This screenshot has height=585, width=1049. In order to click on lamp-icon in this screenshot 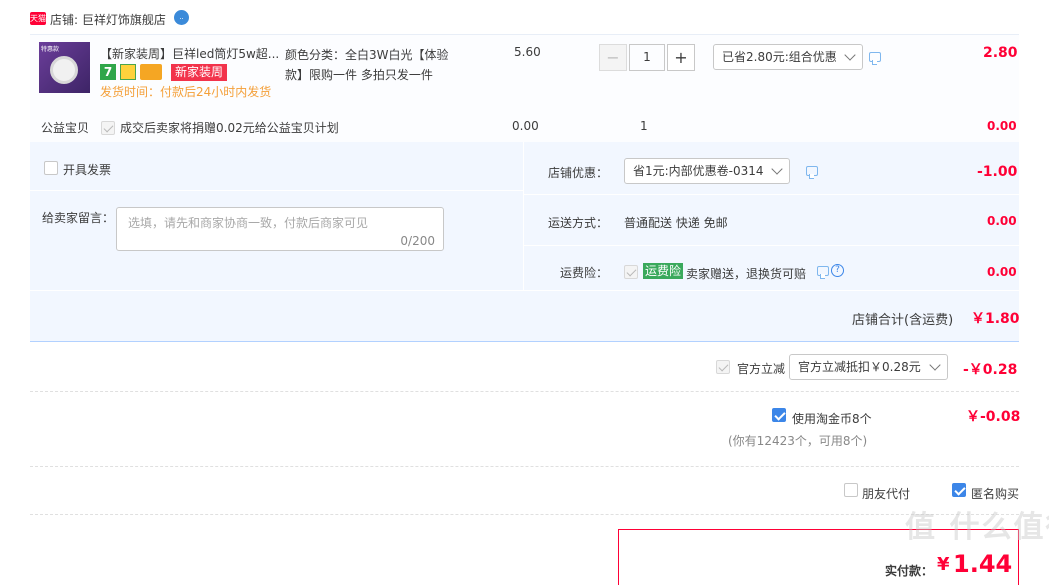, I will do `click(64, 70)`.